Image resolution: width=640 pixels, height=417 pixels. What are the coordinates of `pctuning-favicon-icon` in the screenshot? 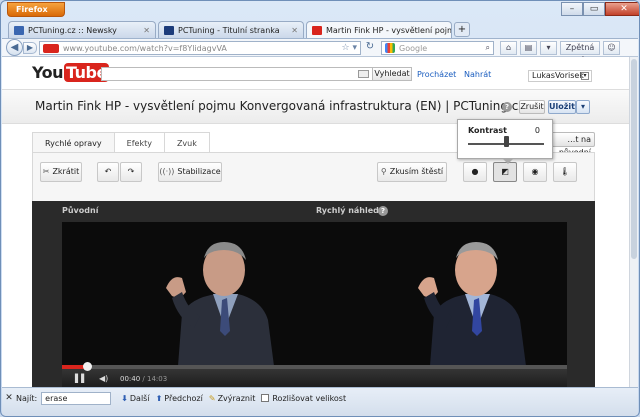 It's located at (19, 30).